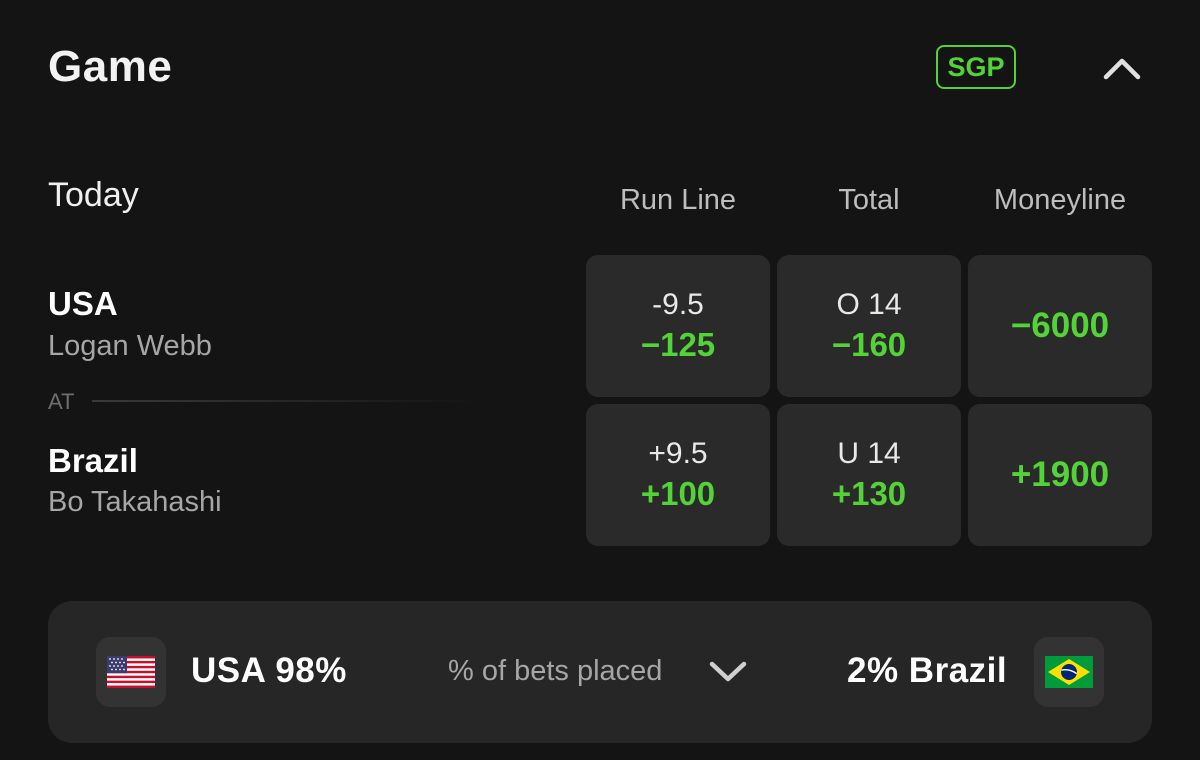  I want to click on page-title: Game, so click(110, 66).